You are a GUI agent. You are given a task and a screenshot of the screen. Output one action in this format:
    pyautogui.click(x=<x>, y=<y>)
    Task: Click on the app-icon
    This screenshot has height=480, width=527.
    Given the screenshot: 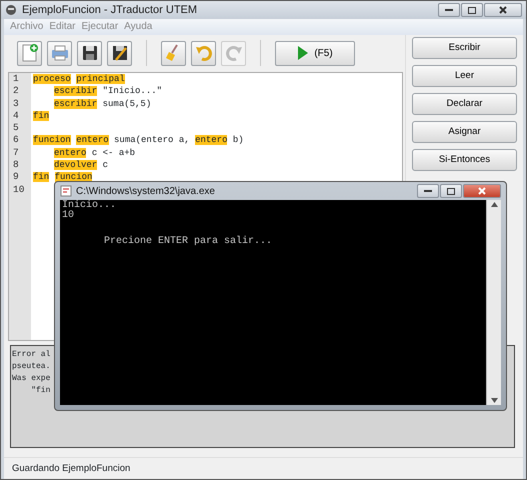 What is the action you would take?
    pyautogui.click(x=11, y=10)
    